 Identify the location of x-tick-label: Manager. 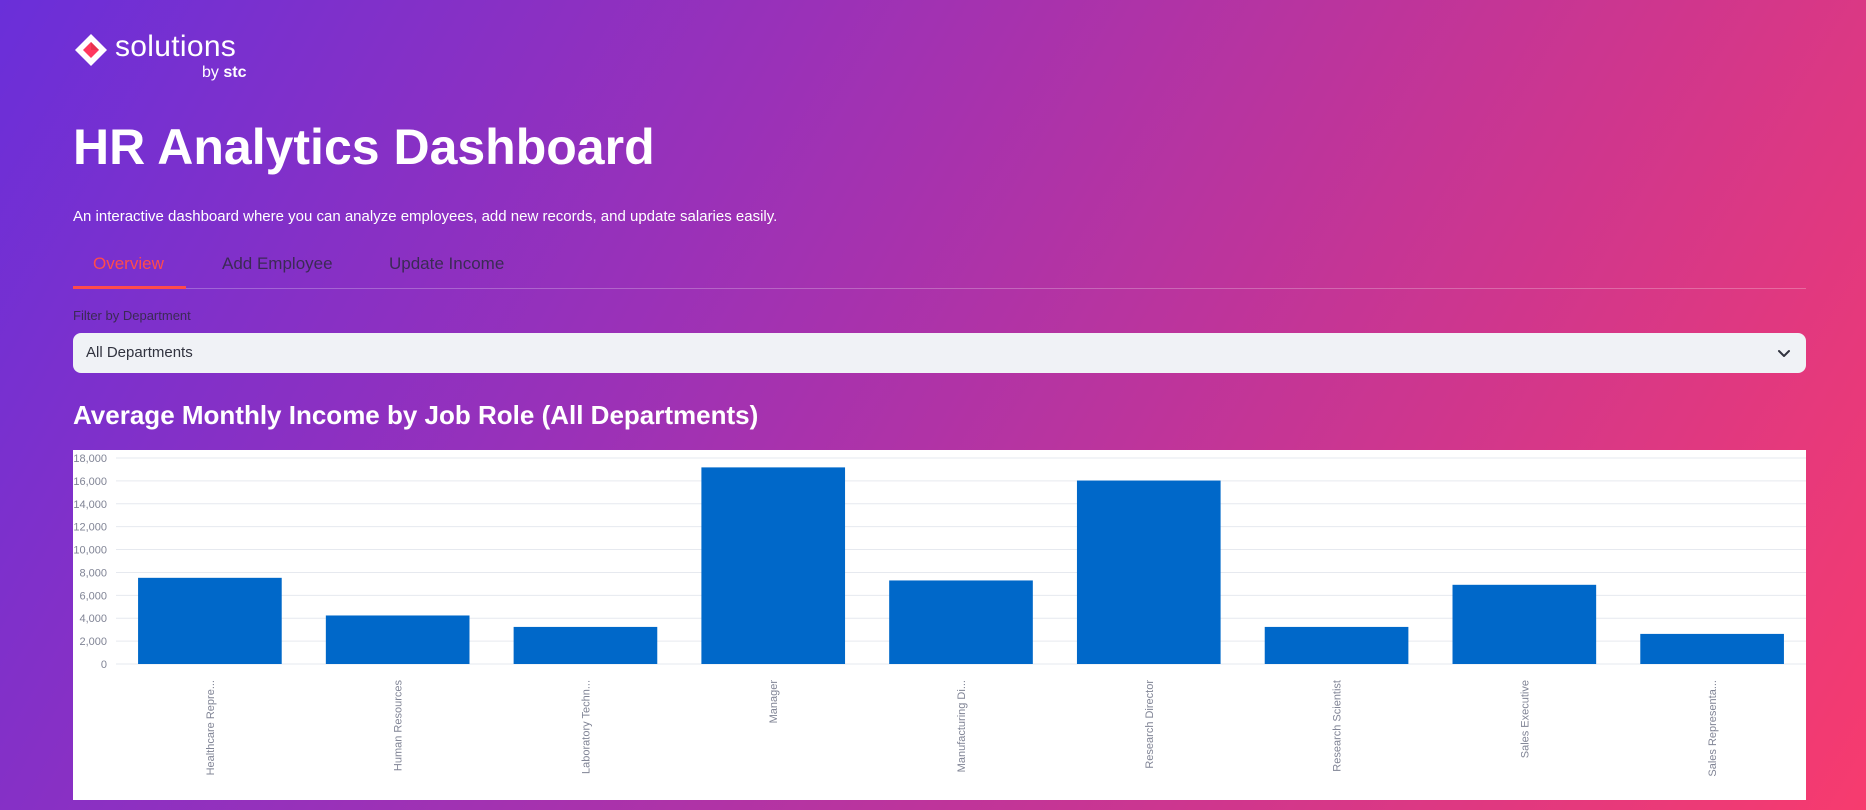
(774, 702).